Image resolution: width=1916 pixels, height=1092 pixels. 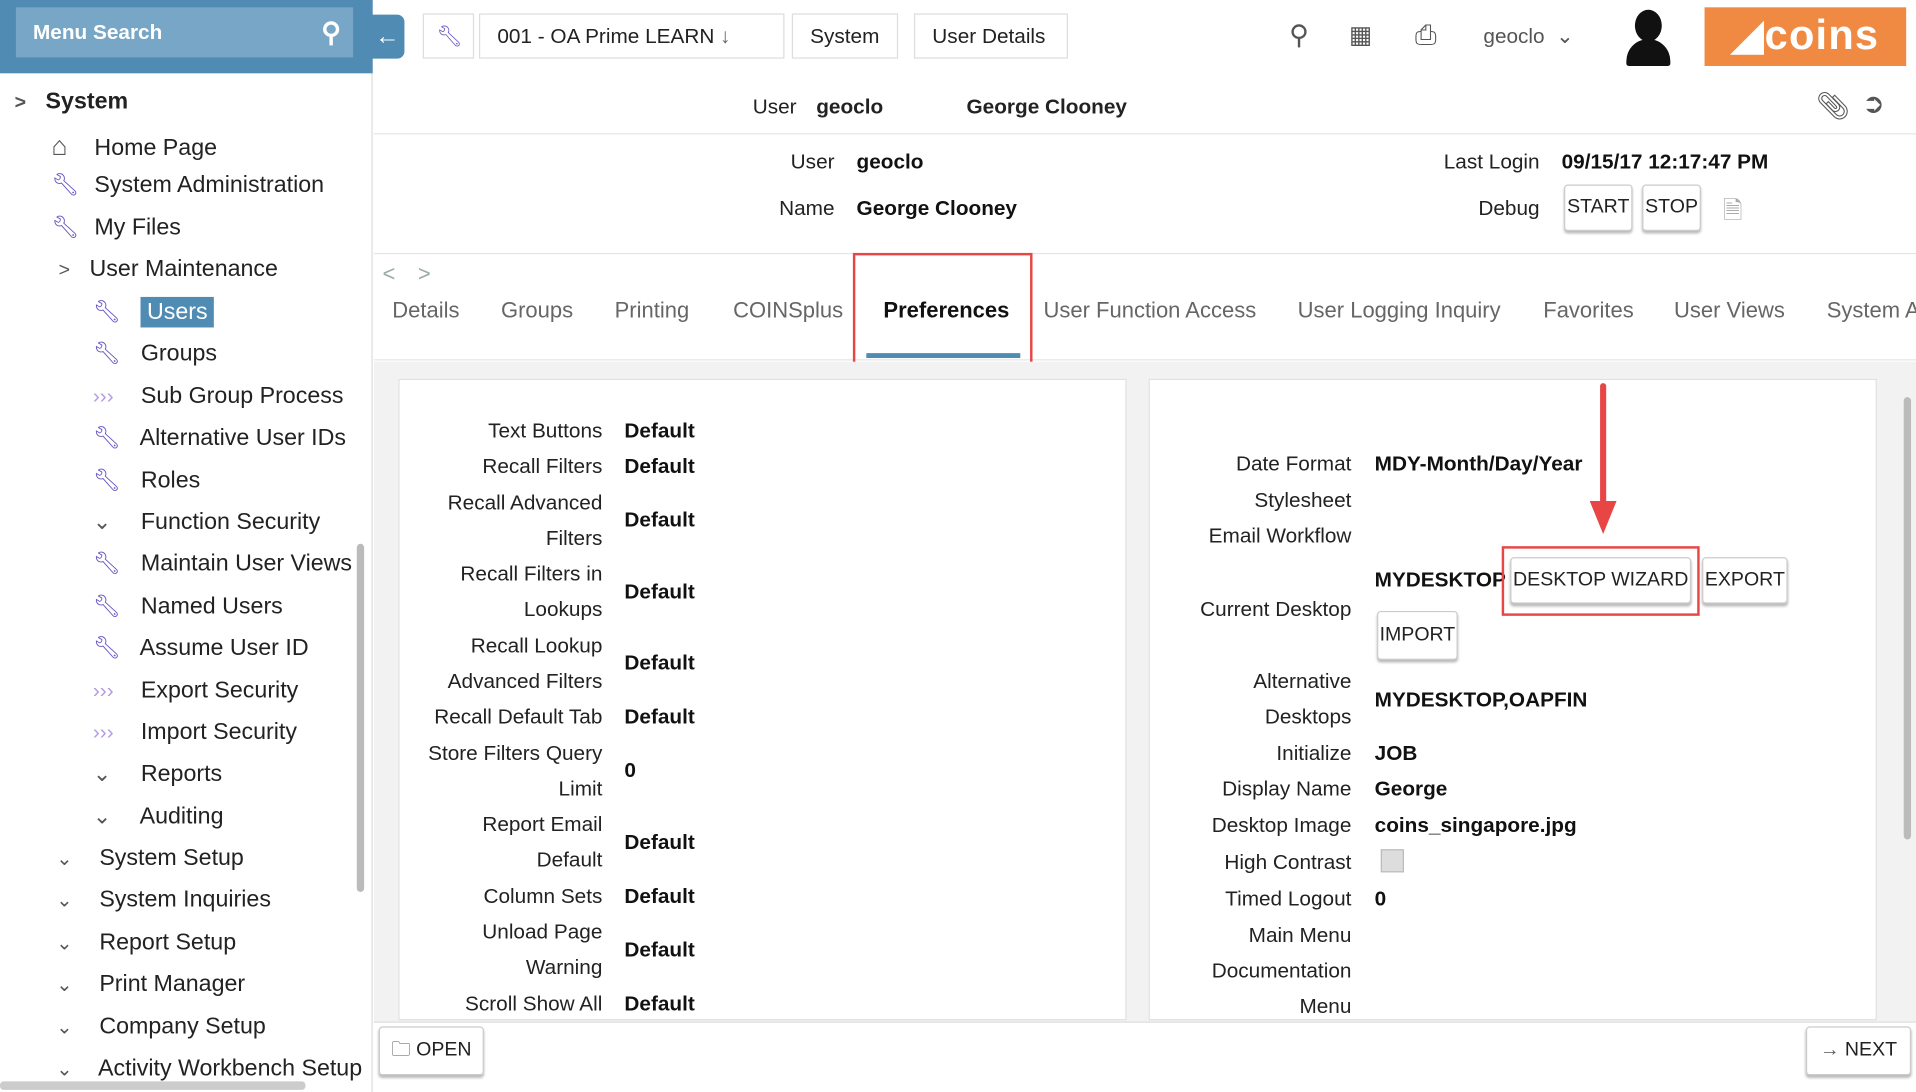 I want to click on sidebar-item-label: Sub Group Process, so click(x=242, y=396).